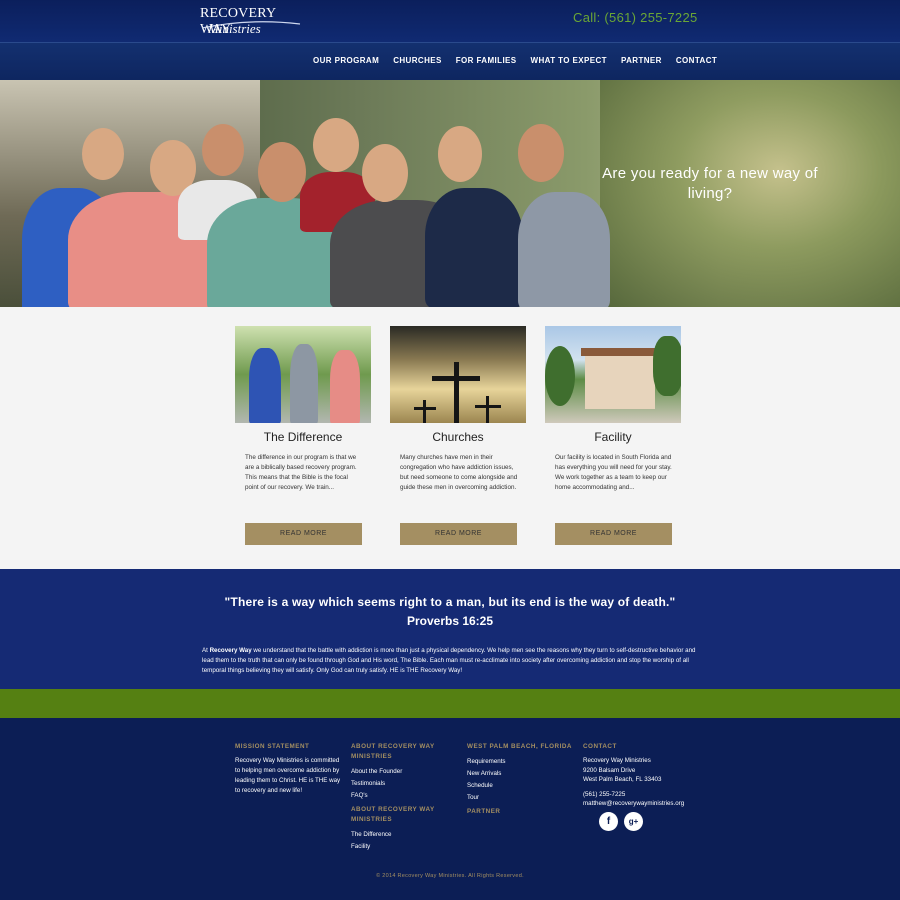  What do you see at coordinates (234, 28) in the screenshot?
I see `logo-sub-text: Ministries` at bounding box center [234, 28].